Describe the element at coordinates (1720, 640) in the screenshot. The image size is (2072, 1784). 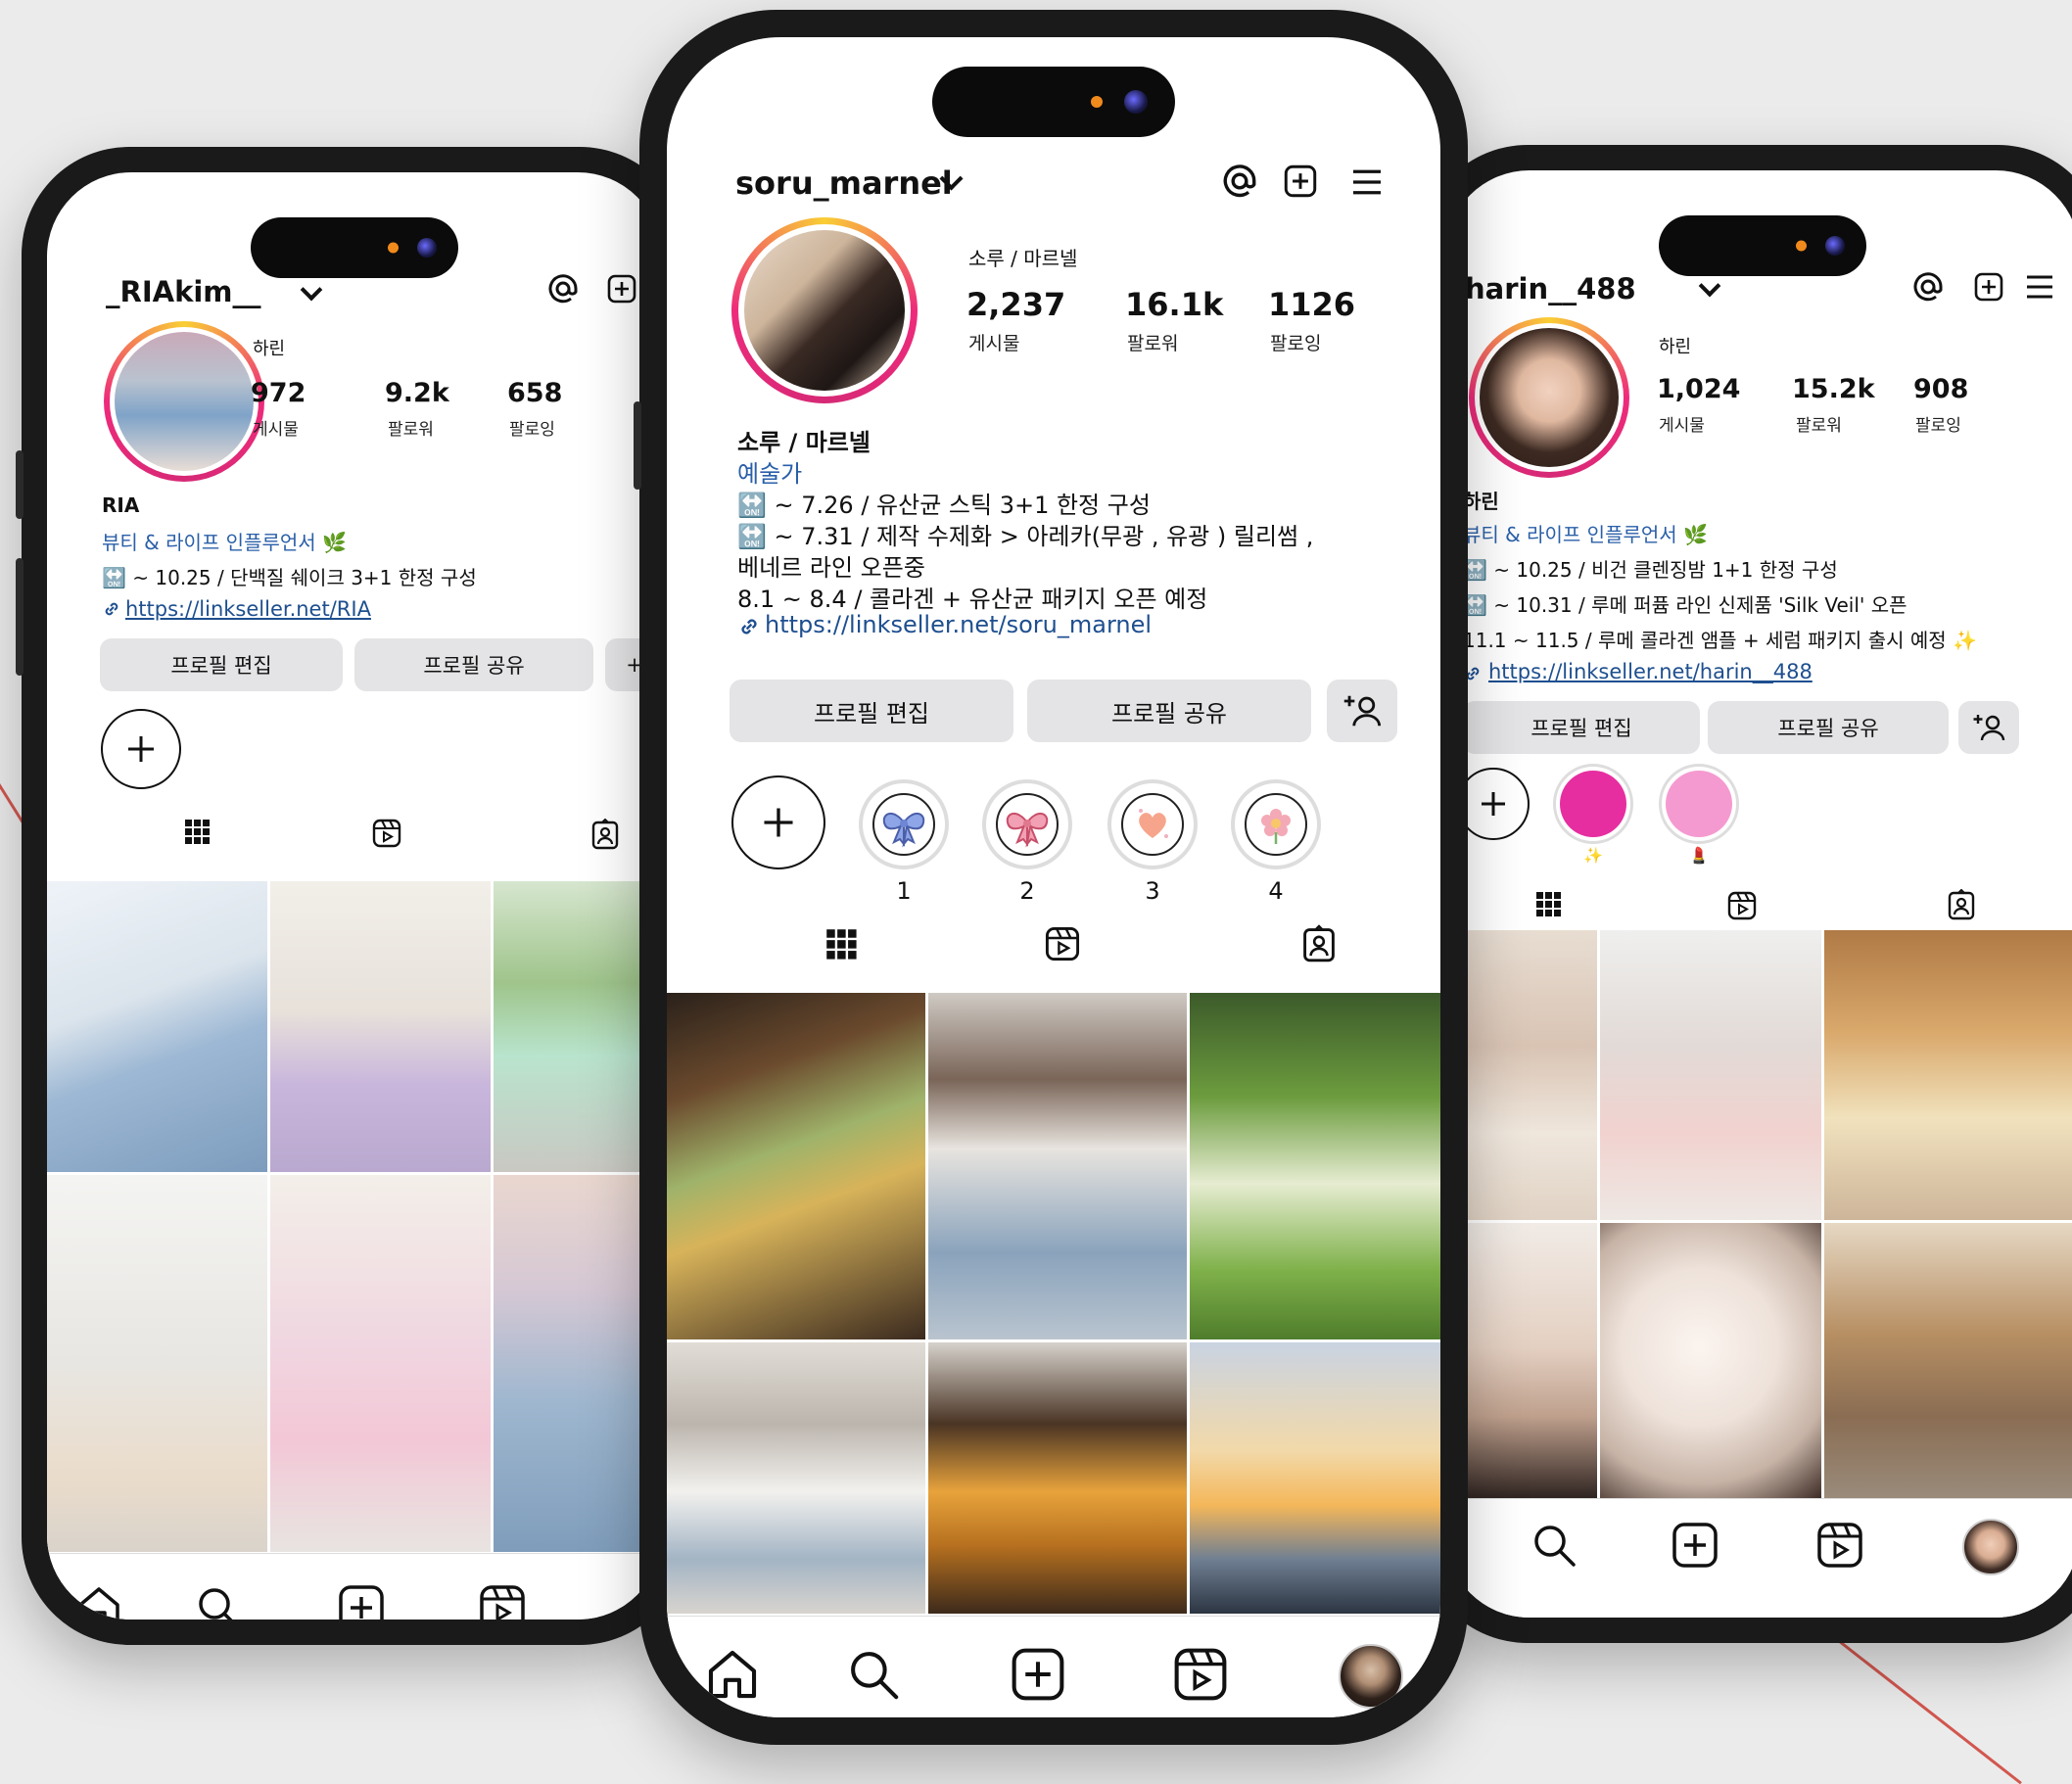
I see `bio-line: 11.1 ~ 11.5 / 루메 콜라겐 앰플 + 세럼 패키지 출시 예정 ✨` at that location.